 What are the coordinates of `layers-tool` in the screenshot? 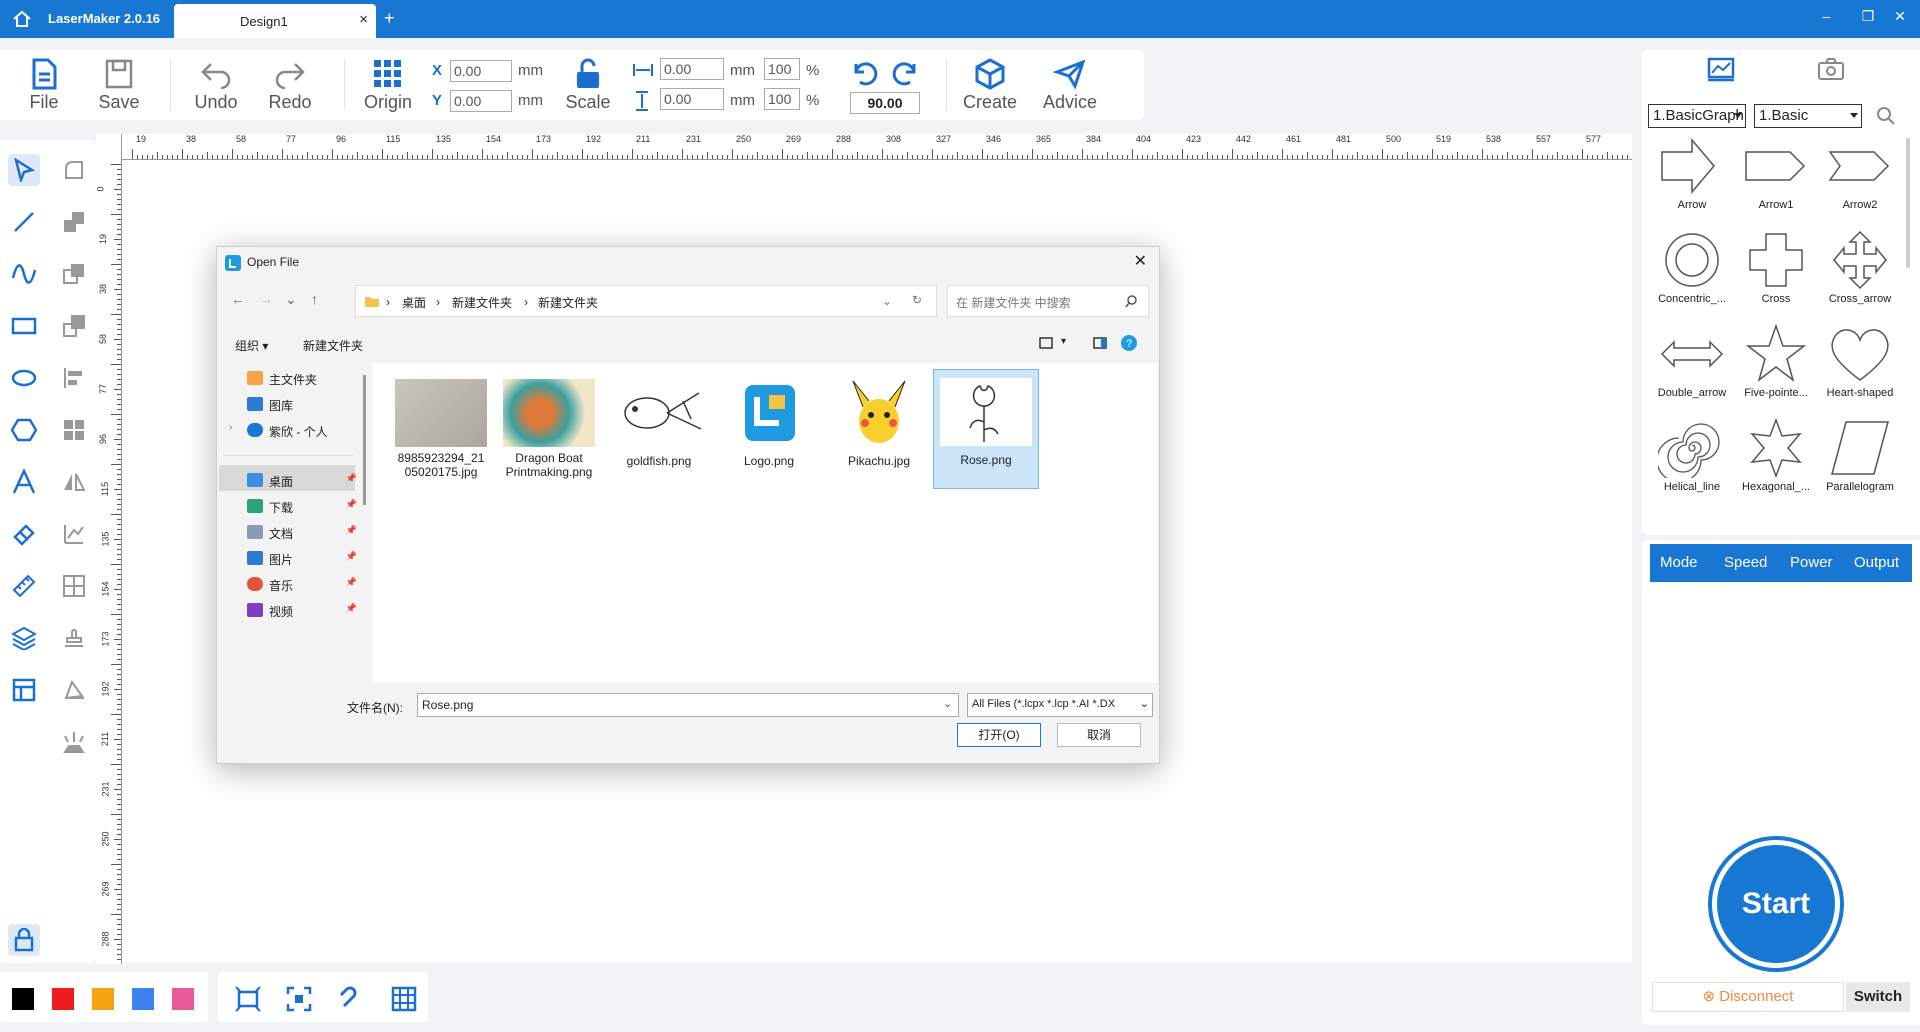 It's located at (24, 638).